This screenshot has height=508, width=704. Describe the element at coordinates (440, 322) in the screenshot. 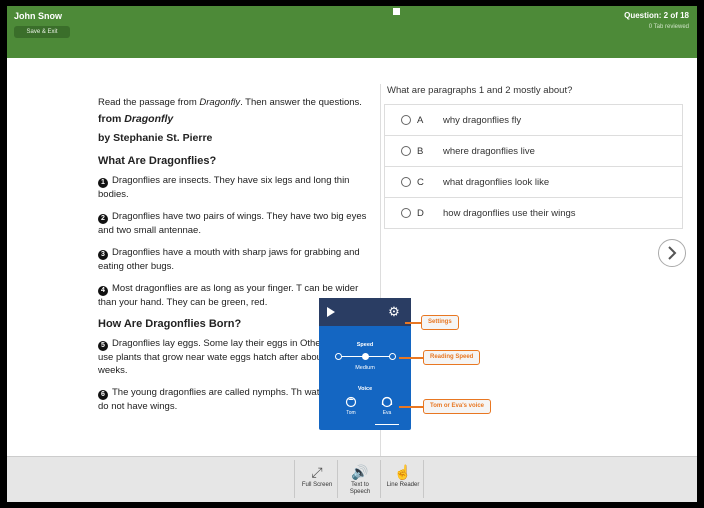

I see `settings-callout: Settings` at that location.